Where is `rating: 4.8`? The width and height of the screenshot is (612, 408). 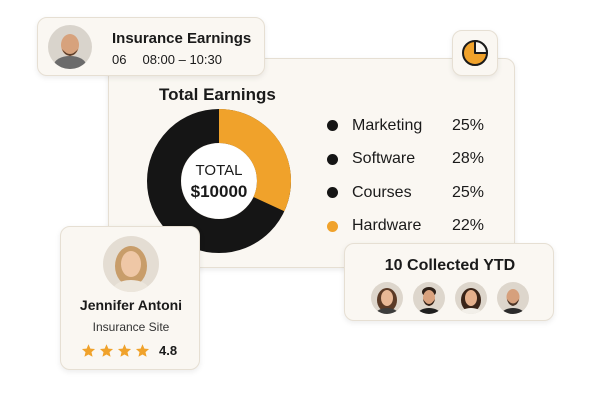
rating: 4.8 is located at coordinates (129, 350).